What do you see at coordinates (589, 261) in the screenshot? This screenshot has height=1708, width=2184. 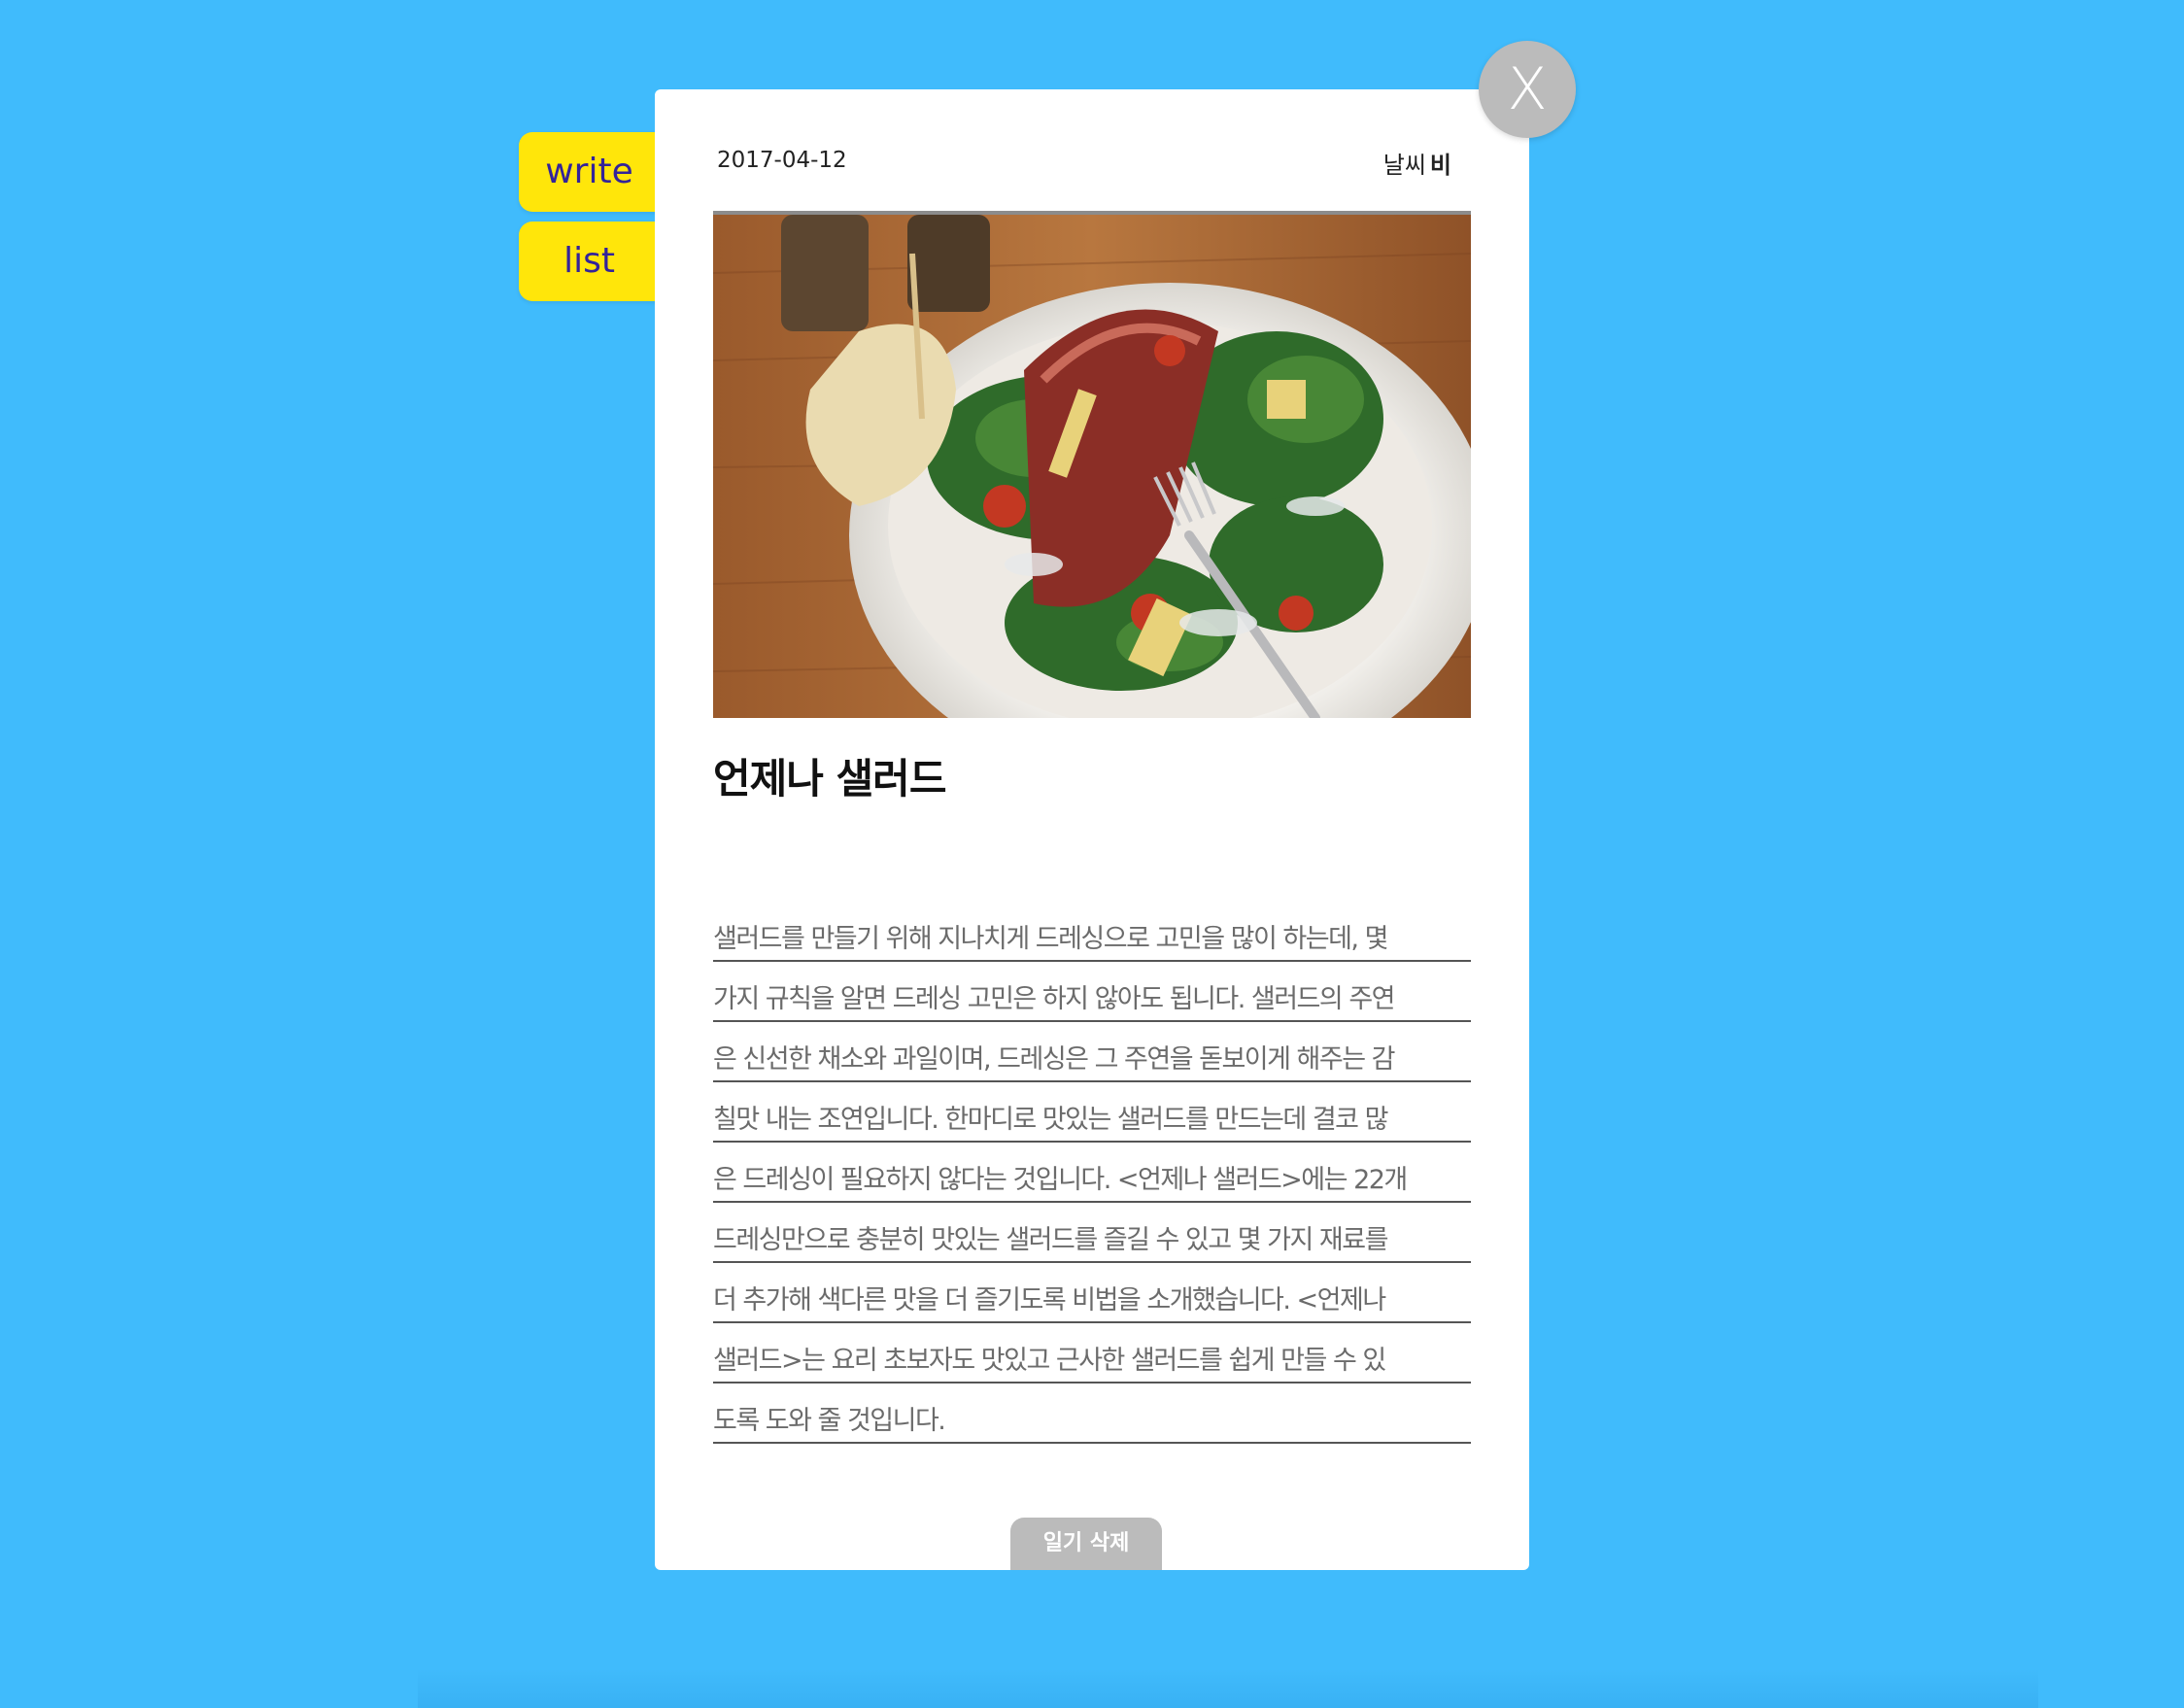 I see `list-tab: list` at bounding box center [589, 261].